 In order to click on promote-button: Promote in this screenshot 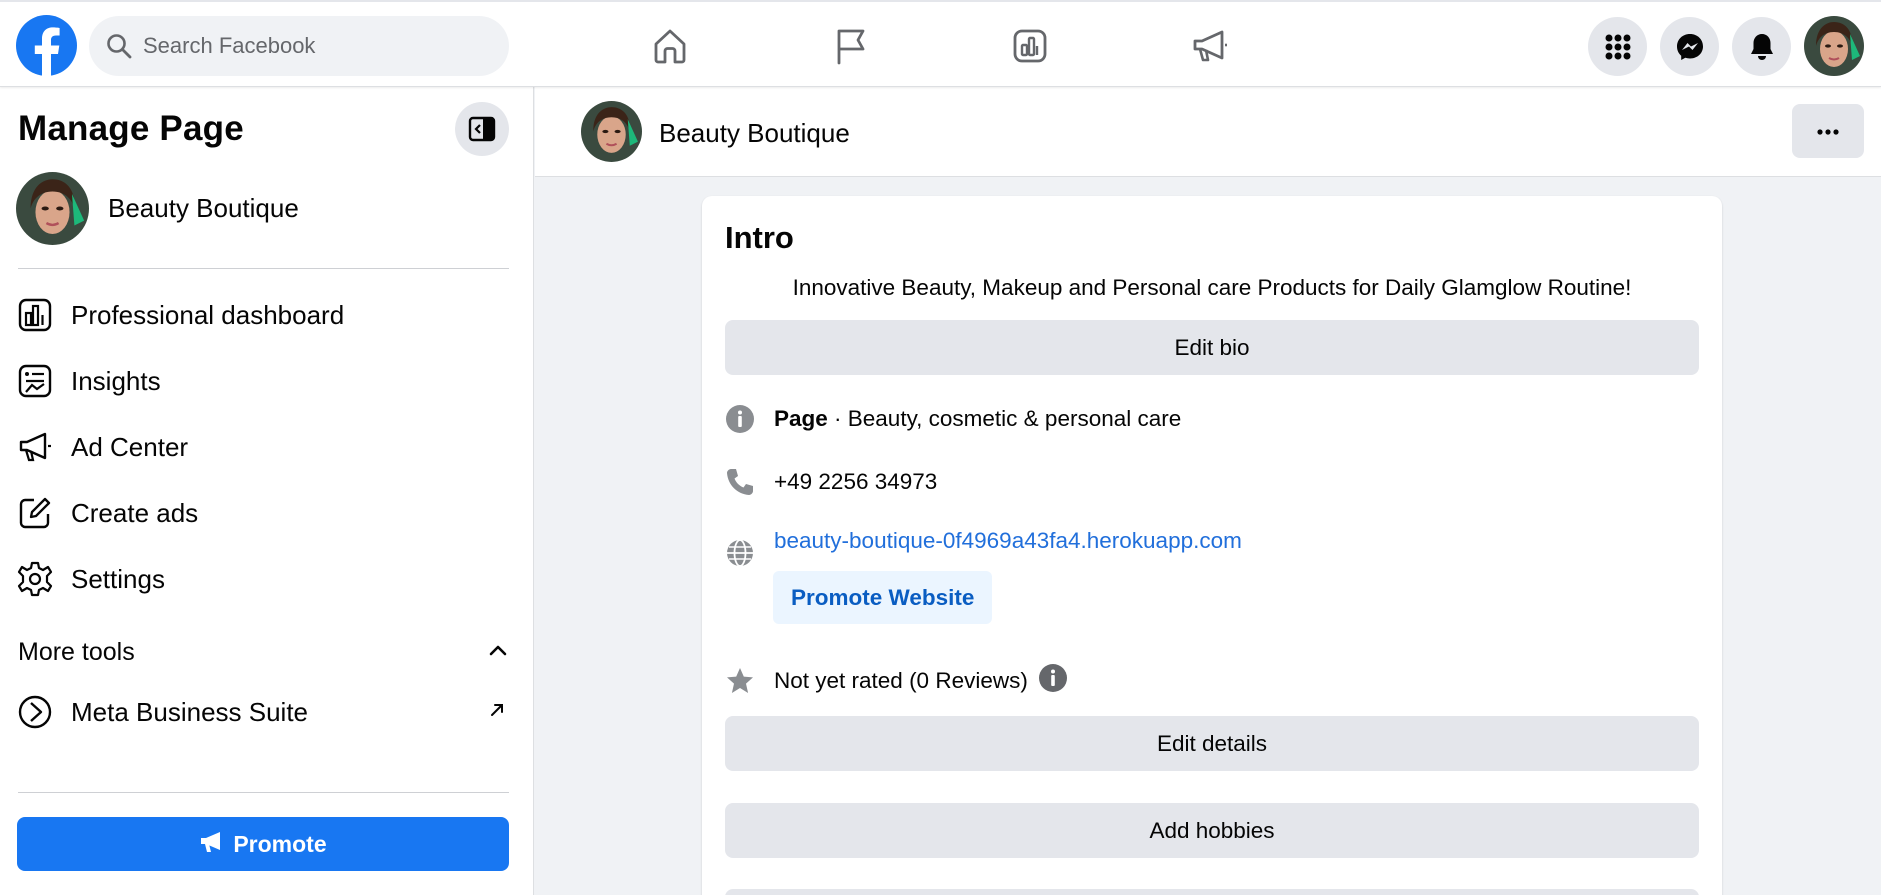, I will do `click(263, 844)`.